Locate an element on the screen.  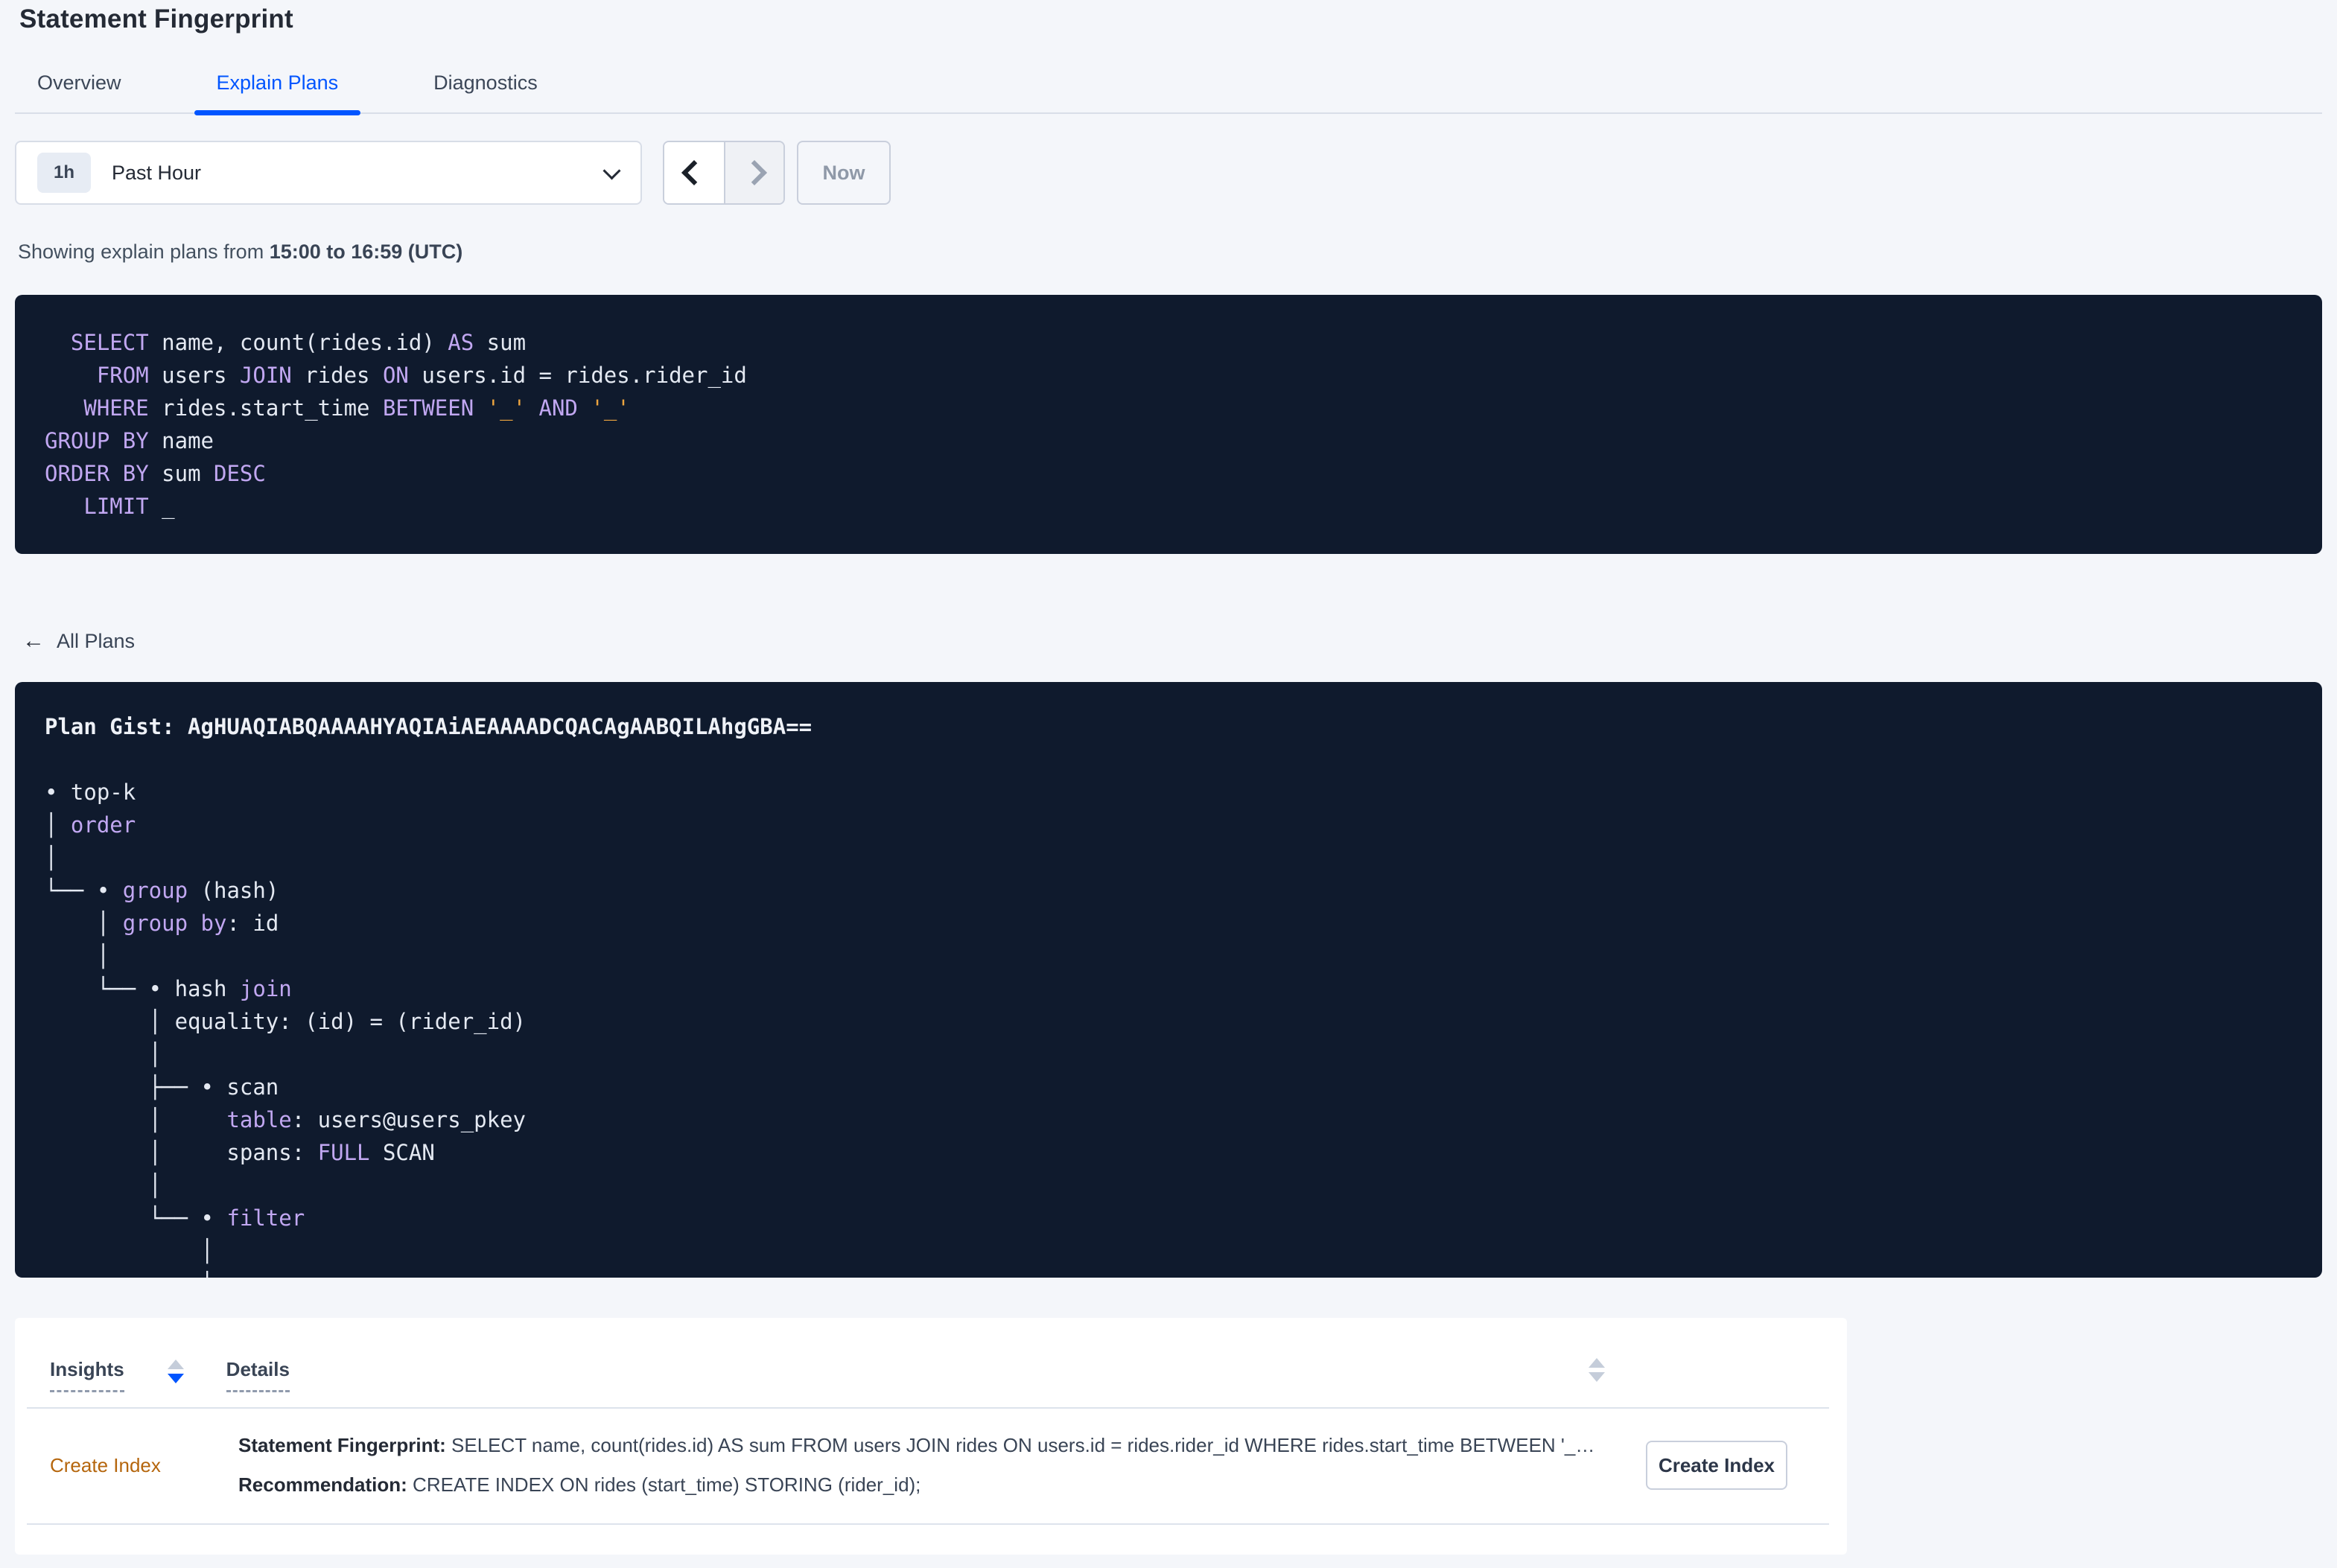
chevron-down-icon is located at coordinates (611, 170).